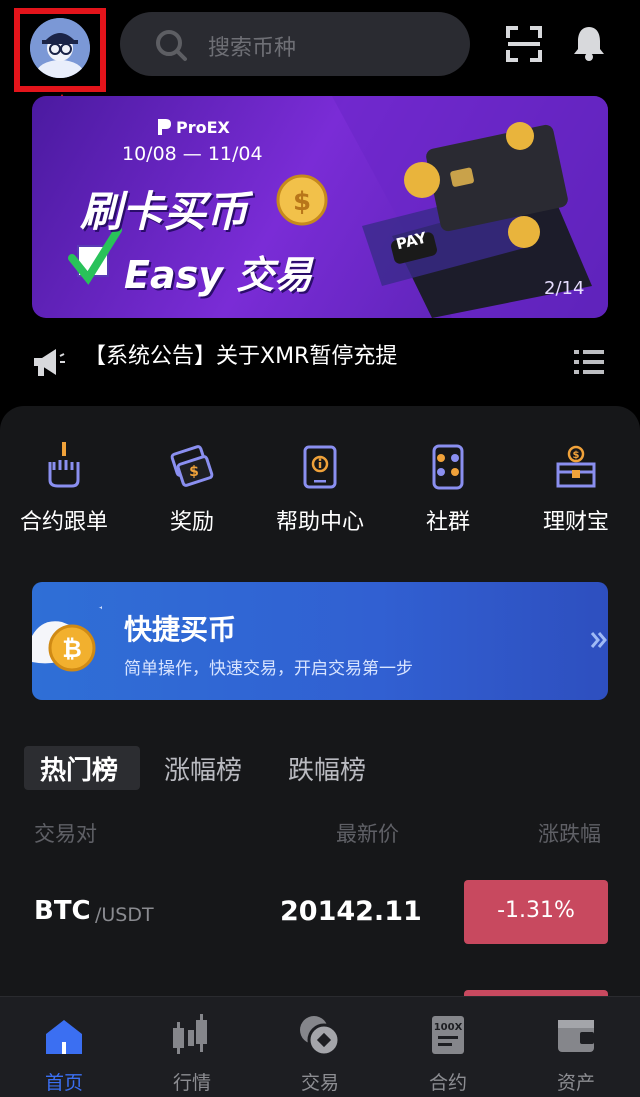 The height and width of the screenshot is (1097, 640). I want to click on column-header-pair: 交易对, so click(65, 834).